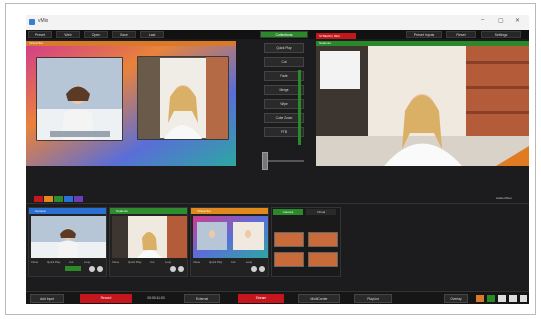 The height and width of the screenshot is (319, 541). What do you see at coordinates (68, 199) in the screenshot?
I see `color-swatch-blue` at bounding box center [68, 199].